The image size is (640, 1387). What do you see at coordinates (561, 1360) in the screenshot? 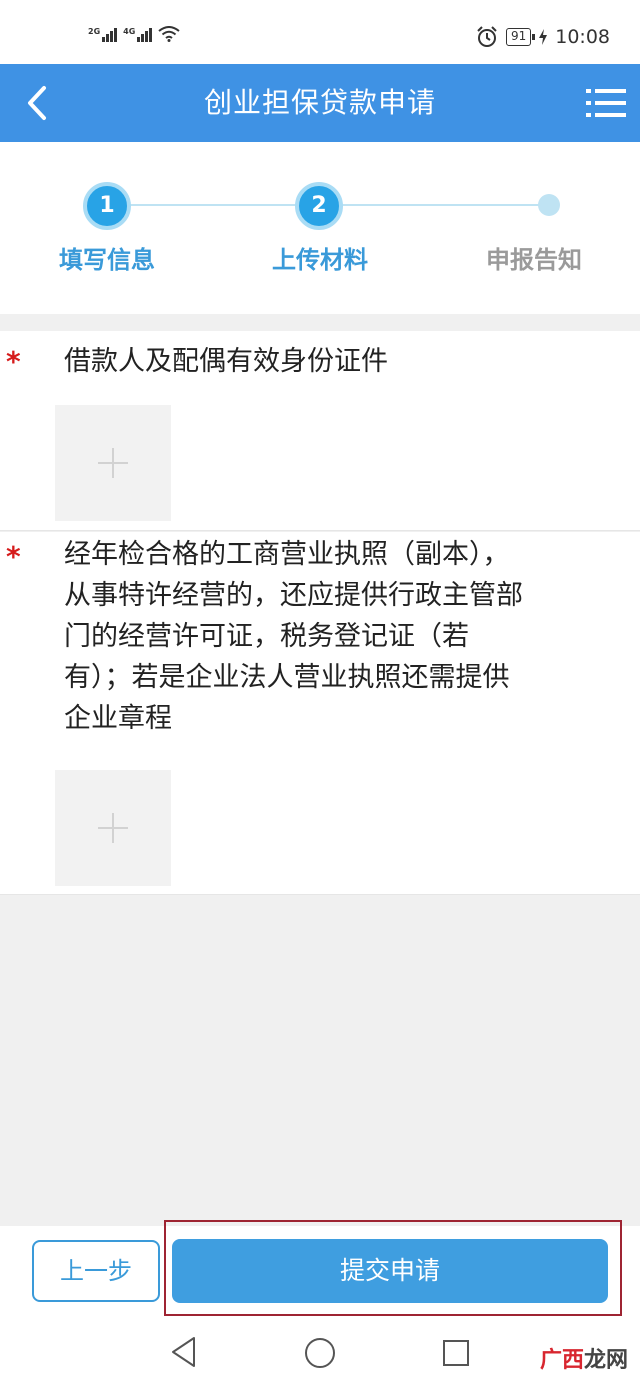
I see `watermark-part-1: 广西` at bounding box center [561, 1360].